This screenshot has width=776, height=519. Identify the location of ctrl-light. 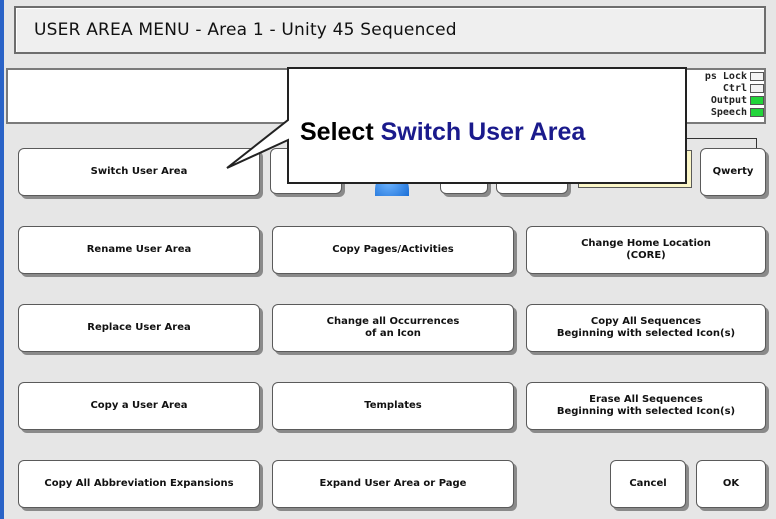
(757, 88).